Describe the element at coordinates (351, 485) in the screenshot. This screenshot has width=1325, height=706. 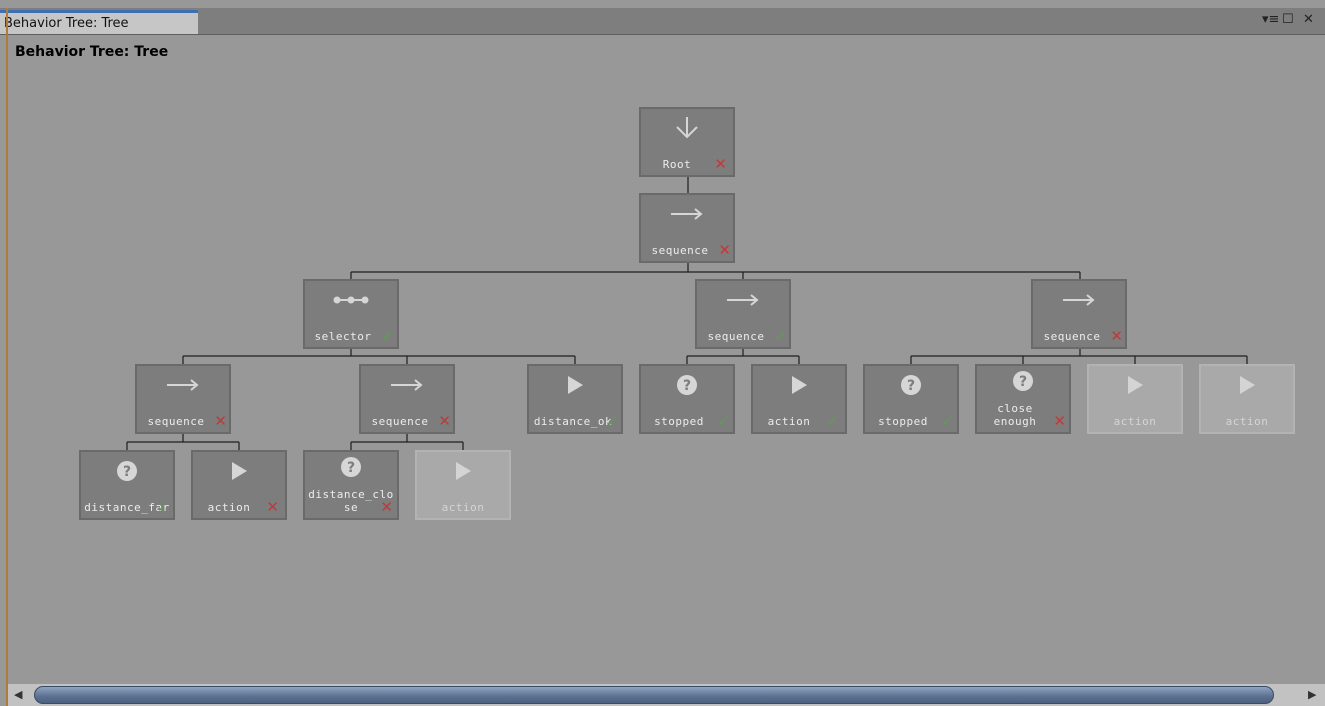
I see `tree-node-condition: ? distance_clo se ✕` at that location.